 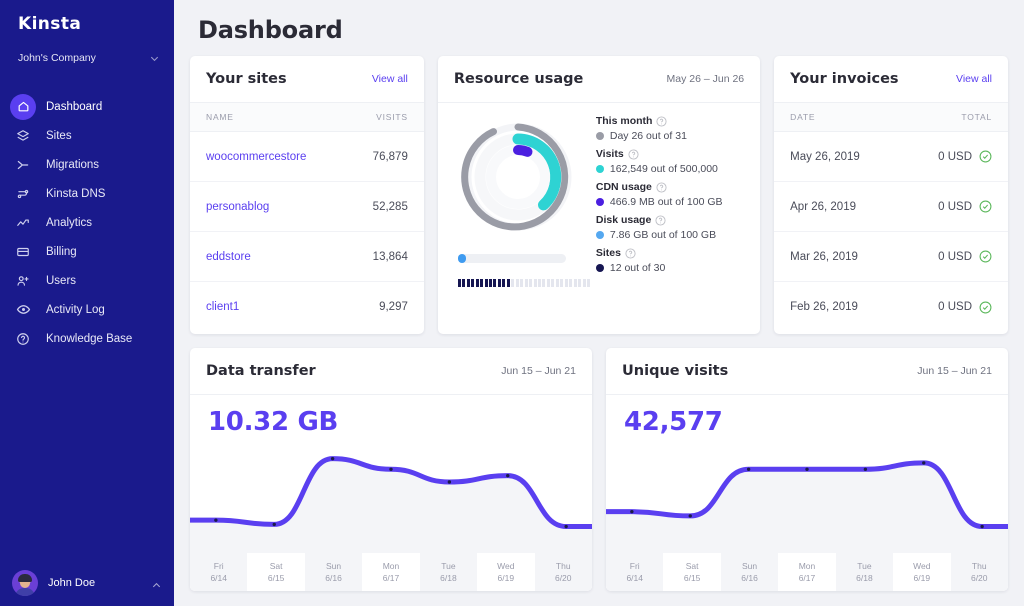 What do you see at coordinates (23, 223) in the screenshot?
I see `analytics-icon` at bounding box center [23, 223].